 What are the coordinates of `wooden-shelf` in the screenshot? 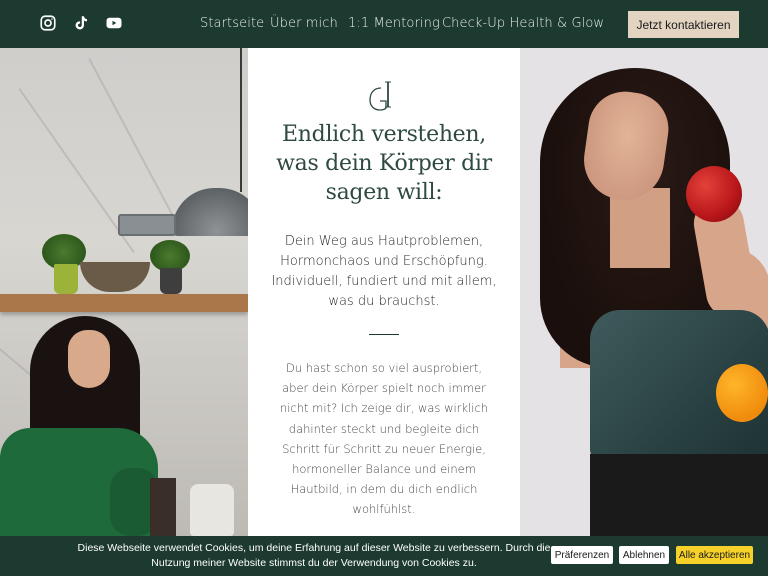 It's located at (124, 303).